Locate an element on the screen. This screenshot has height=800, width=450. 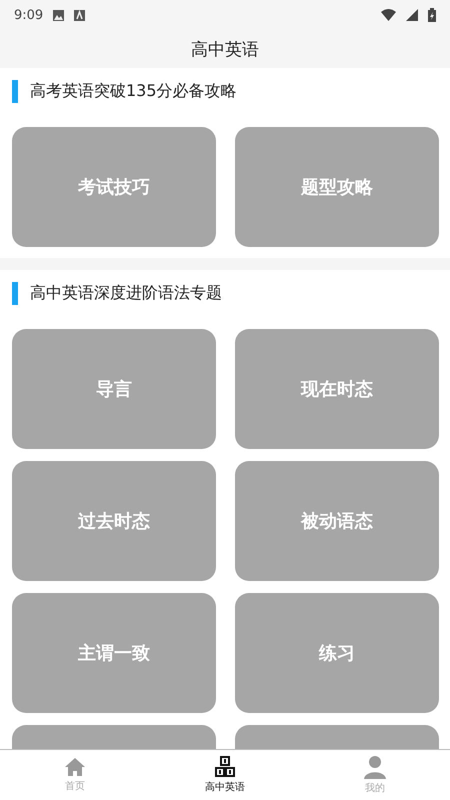
wifi-icon is located at coordinates (388, 15).